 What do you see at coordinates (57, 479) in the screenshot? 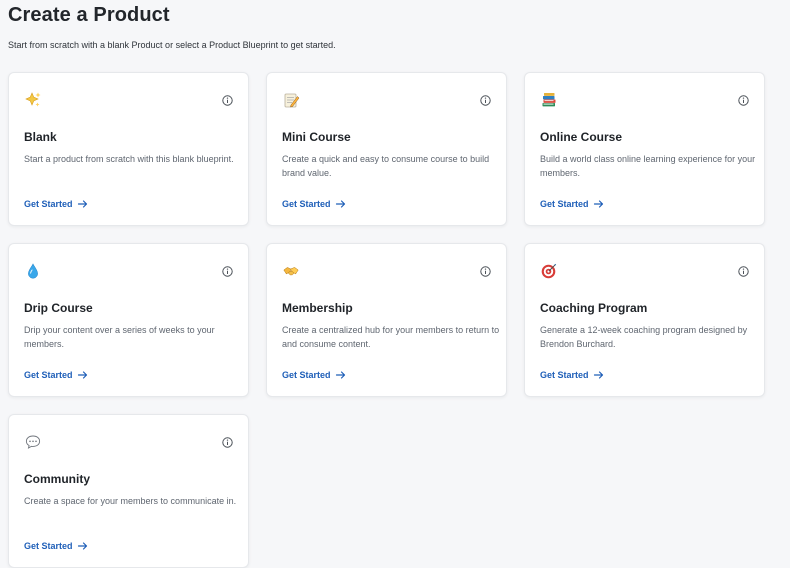
I see `card-title: Community` at bounding box center [57, 479].